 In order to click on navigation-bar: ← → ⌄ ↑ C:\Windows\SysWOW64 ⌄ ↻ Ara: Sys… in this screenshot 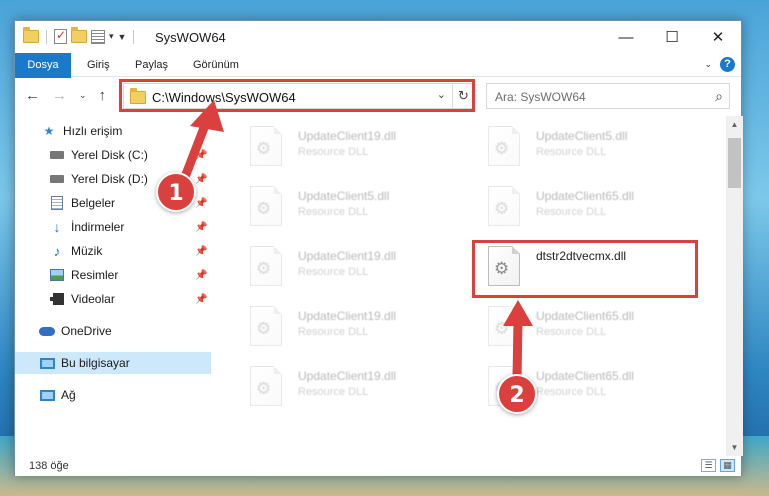, I will do `click(378, 96)`.